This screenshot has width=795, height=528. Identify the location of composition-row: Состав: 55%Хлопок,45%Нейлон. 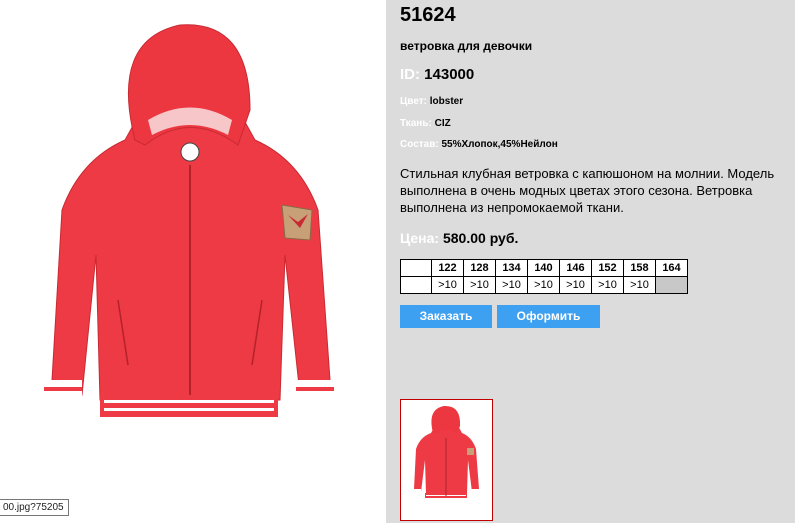
(479, 144).